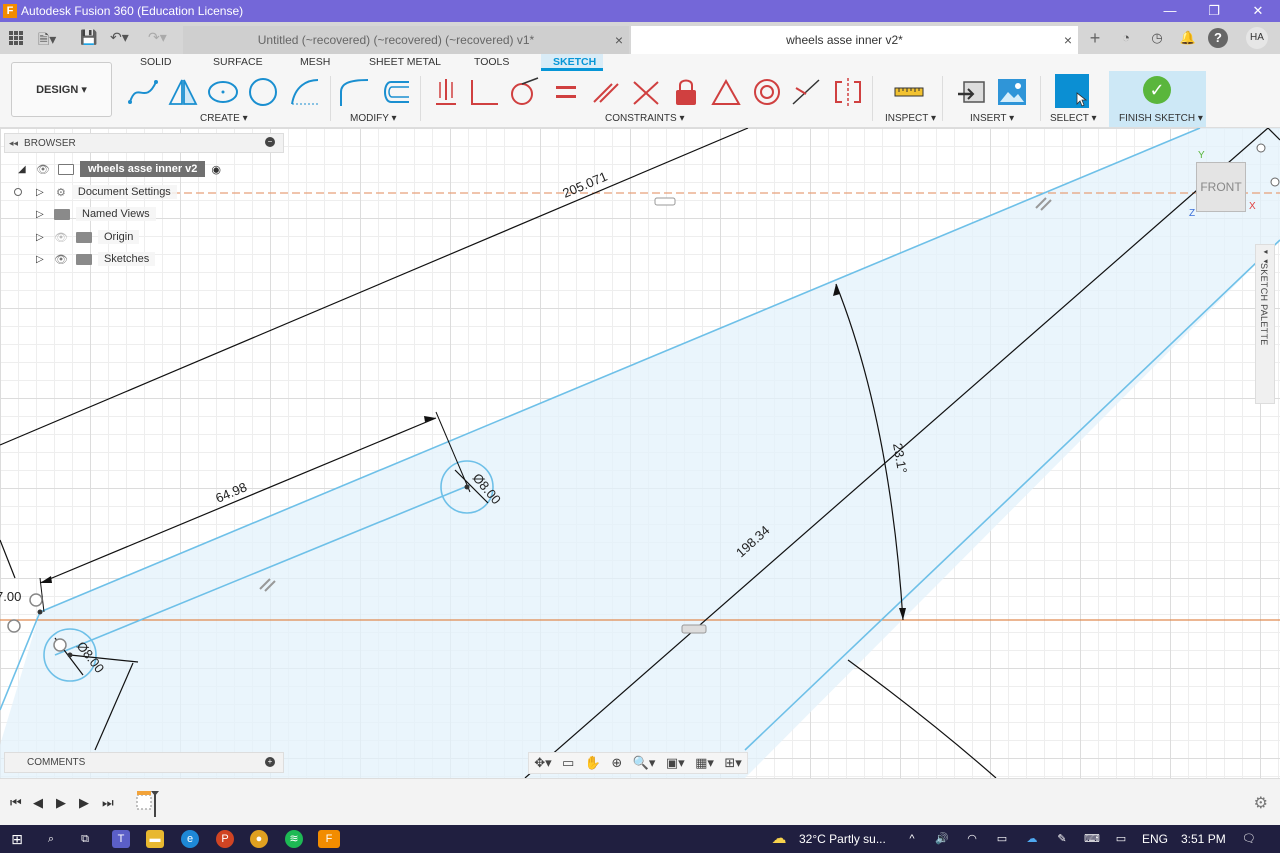 The width and height of the screenshot is (1280, 853). What do you see at coordinates (910, 118) in the screenshot?
I see `inspect-menu: INSPECT ▾` at bounding box center [910, 118].